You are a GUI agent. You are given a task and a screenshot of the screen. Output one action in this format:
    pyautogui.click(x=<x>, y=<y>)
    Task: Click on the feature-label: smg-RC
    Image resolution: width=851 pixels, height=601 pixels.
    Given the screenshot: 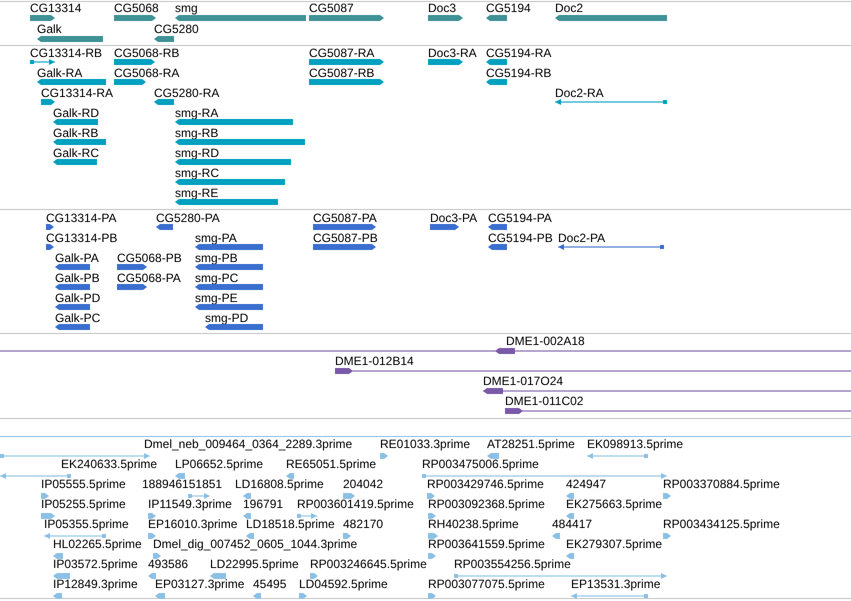 What is the action you would take?
    pyautogui.click(x=197, y=173)
    